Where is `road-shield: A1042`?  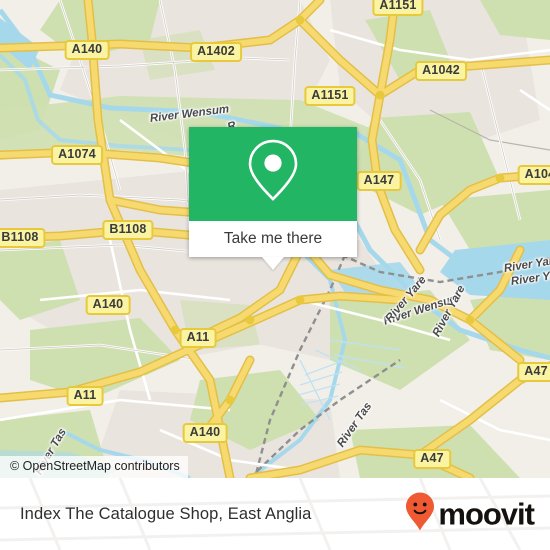
road-shield: A1042 is located at coordinates (441, 71).